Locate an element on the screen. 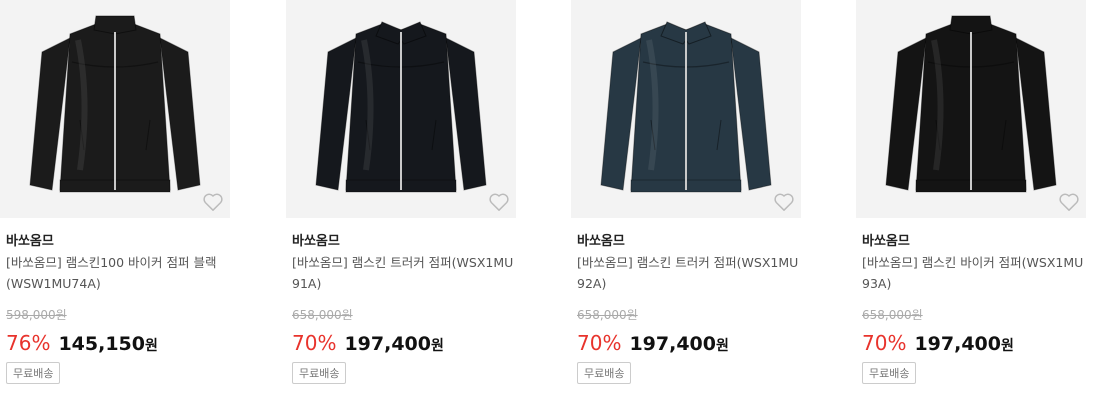  sale-price: 145,150 is located at coordinates (101, 344).